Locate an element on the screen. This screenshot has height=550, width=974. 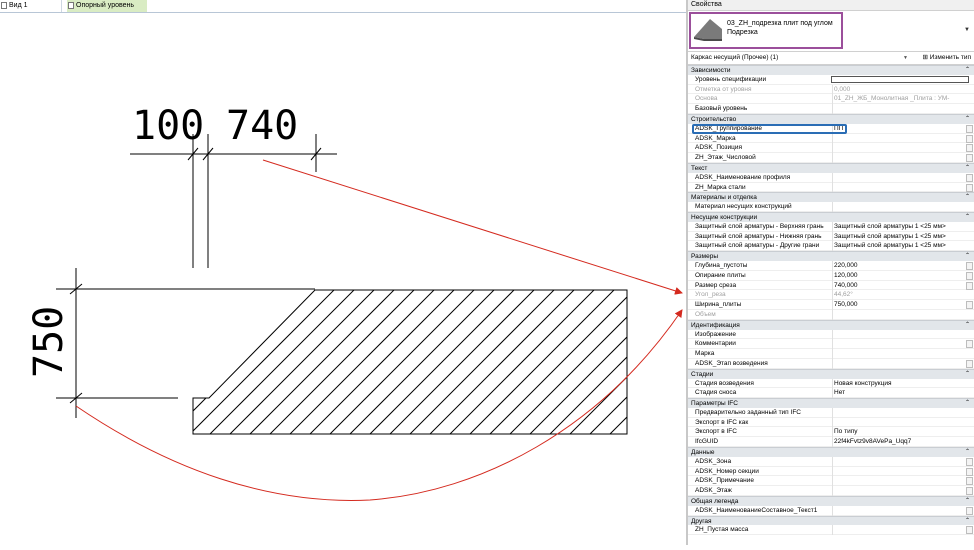
property-group-header: Размеры ⌃ is located at coordinates (831, 256).